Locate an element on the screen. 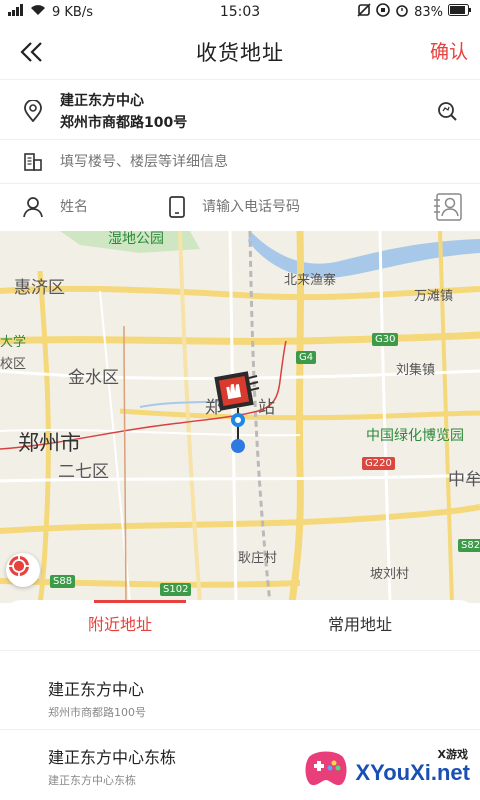 Image resolution: width=480 pixels, height=800 pixels. wifi-icon is located at coordinates (38, 12).